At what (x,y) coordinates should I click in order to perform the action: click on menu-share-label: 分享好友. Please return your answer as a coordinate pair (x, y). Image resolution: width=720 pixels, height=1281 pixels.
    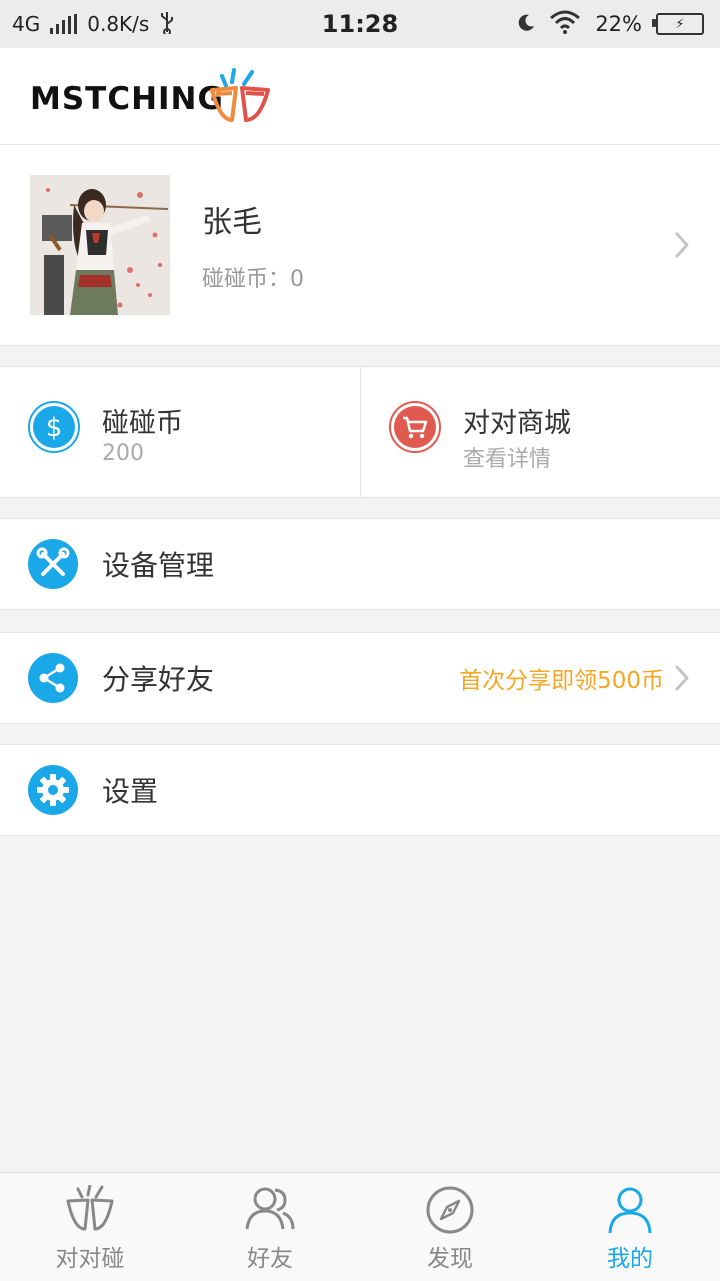
    Looking at the image, I should click on (158, 679).